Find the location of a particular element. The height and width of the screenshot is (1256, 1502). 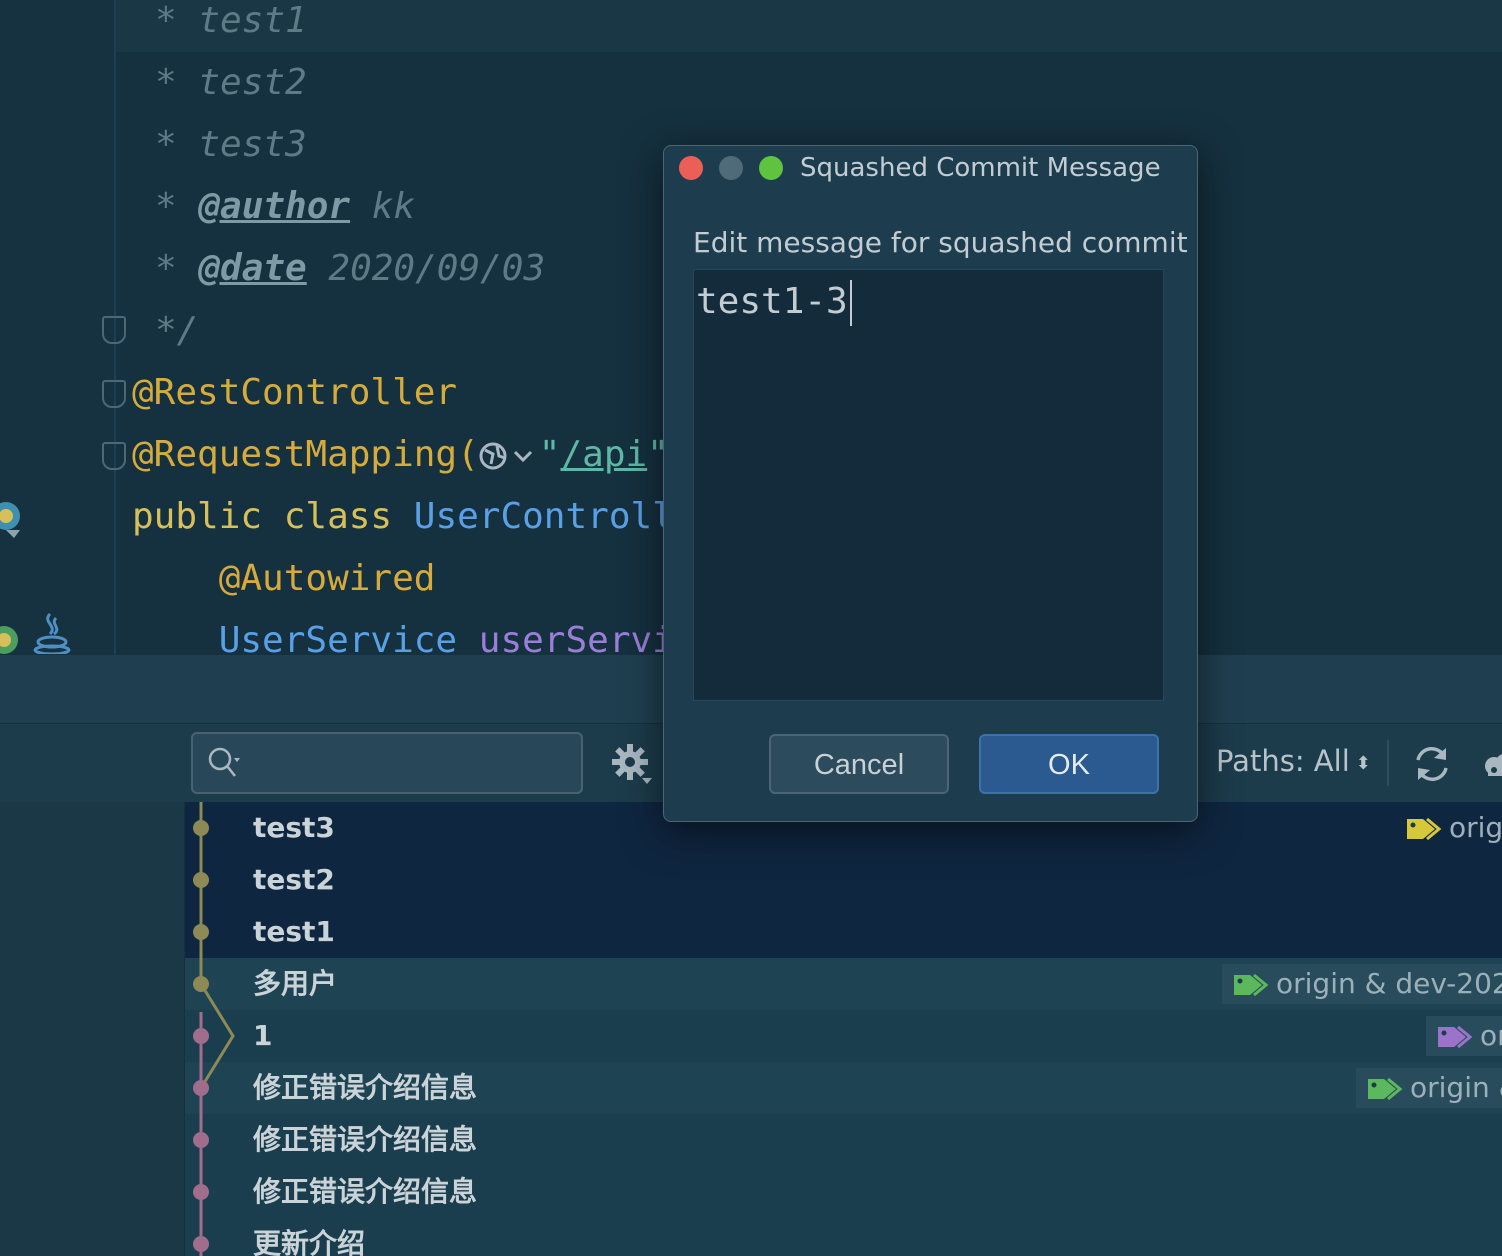

branch-ref-badge: origin & is located at coordinates (1429, 1088).